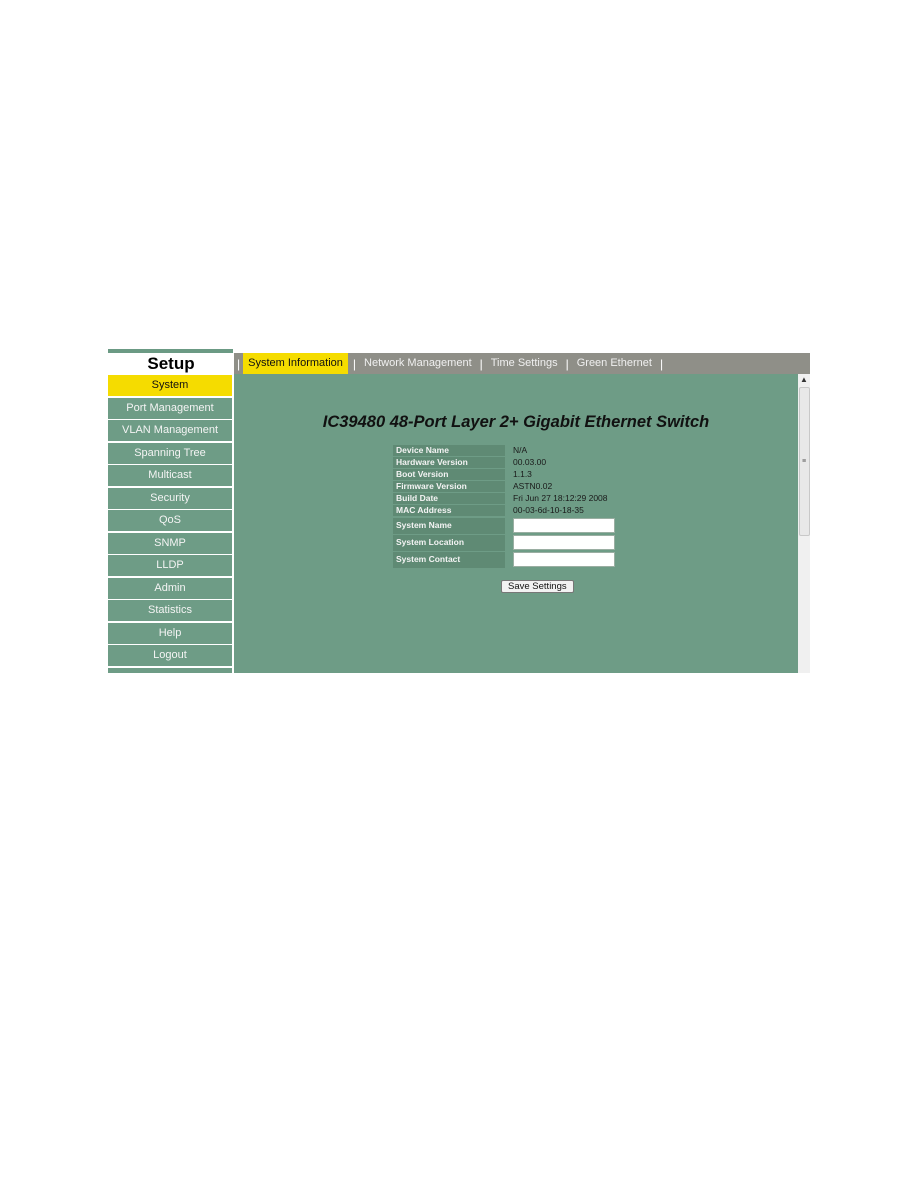 The height and width of the screenshot is (1188, 918). Describe the element at coordinates (564, 542) in the screenshot. I see `system-location-input` at that location.